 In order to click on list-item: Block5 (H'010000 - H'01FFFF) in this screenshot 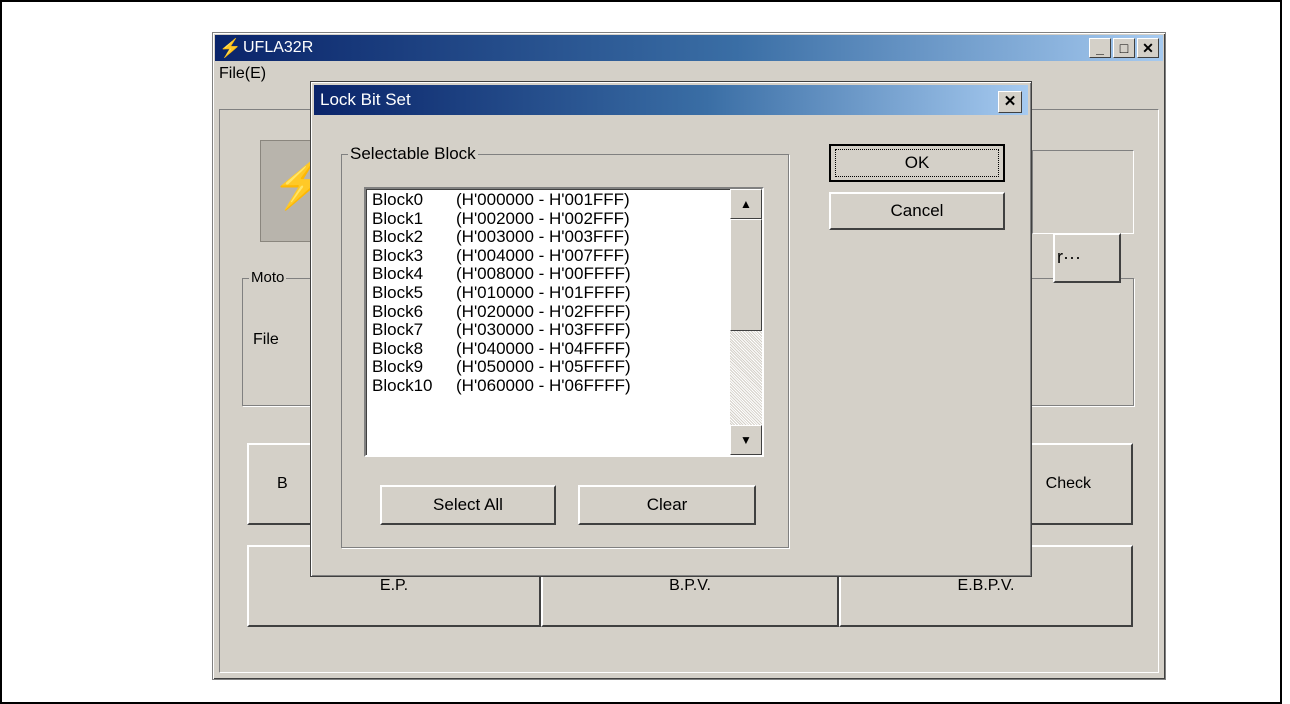, I will do `click(551, 292)`.